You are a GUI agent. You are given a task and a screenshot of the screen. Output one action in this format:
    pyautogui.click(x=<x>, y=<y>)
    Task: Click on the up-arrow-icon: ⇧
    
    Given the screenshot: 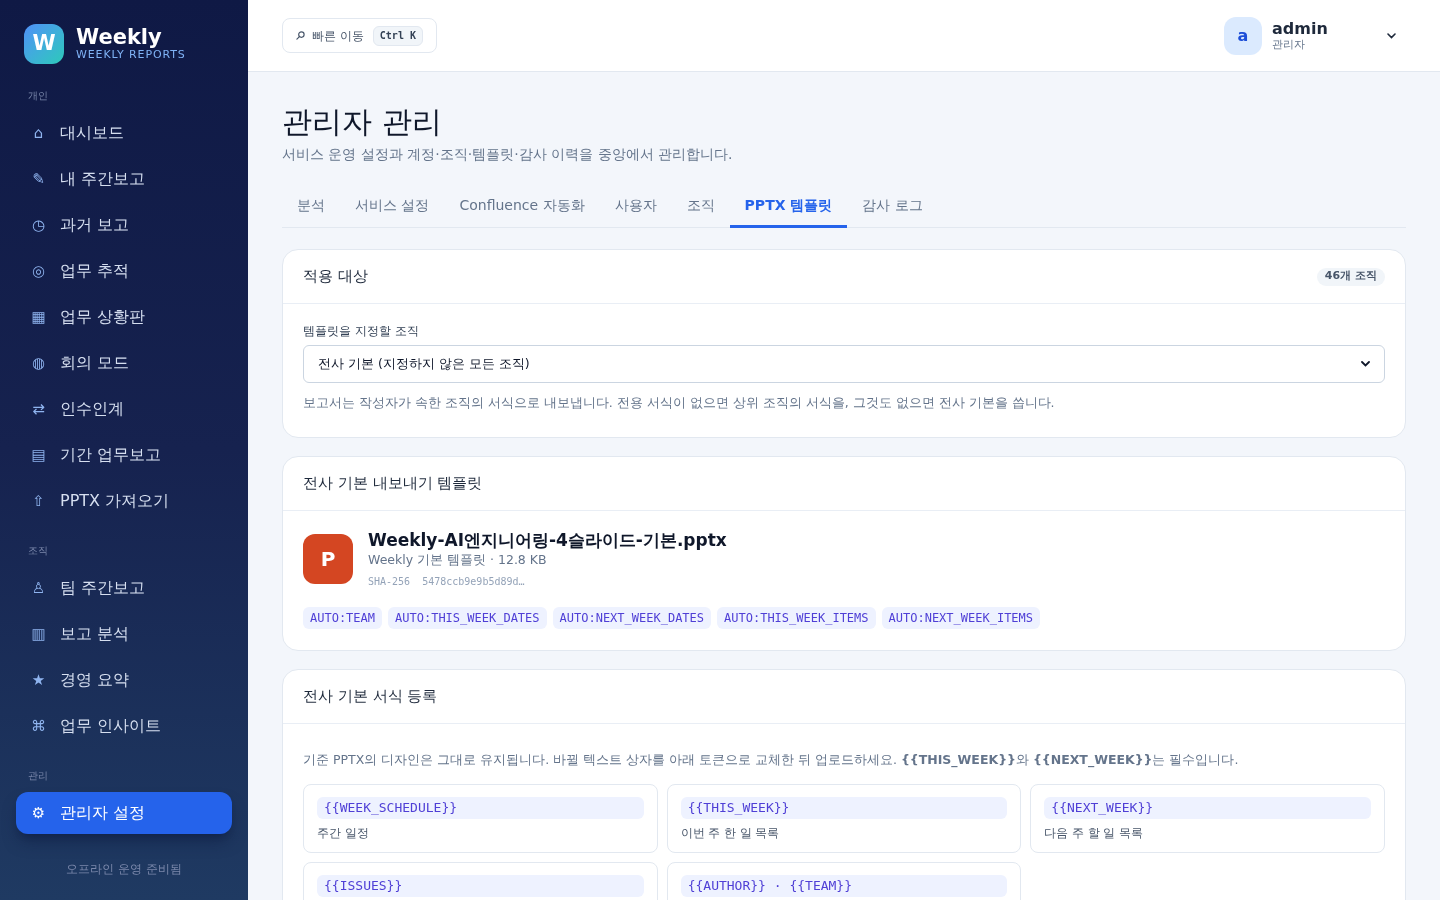 What is the action you would take?
    pyautogui.click(x=38, y=501)
    